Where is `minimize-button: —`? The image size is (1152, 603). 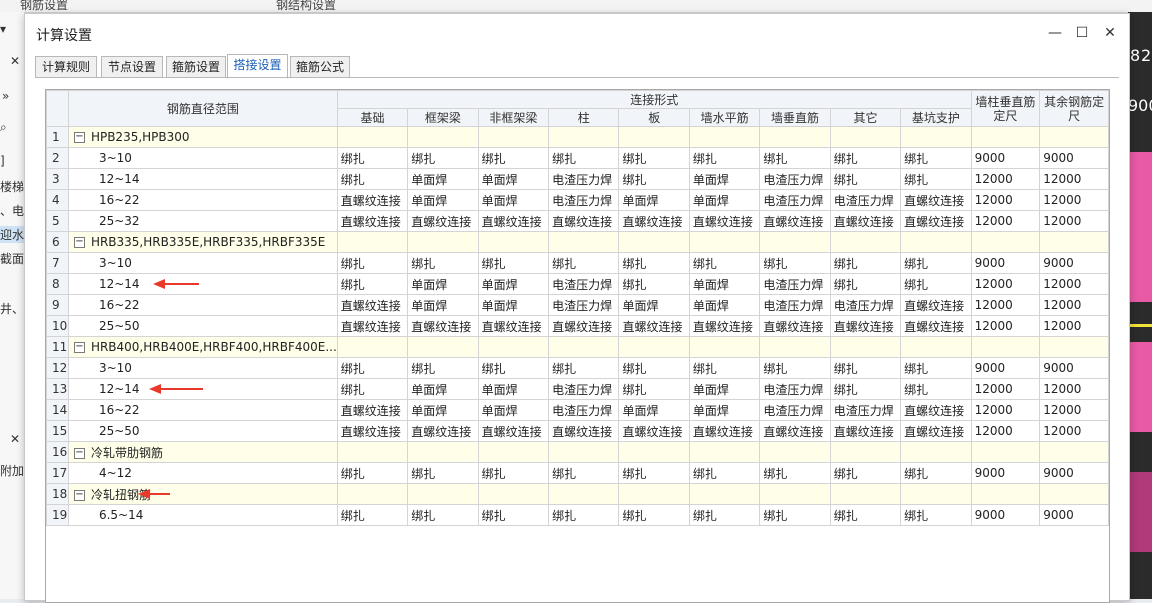
minimize-button: — is located at coordinates (1055, 33).